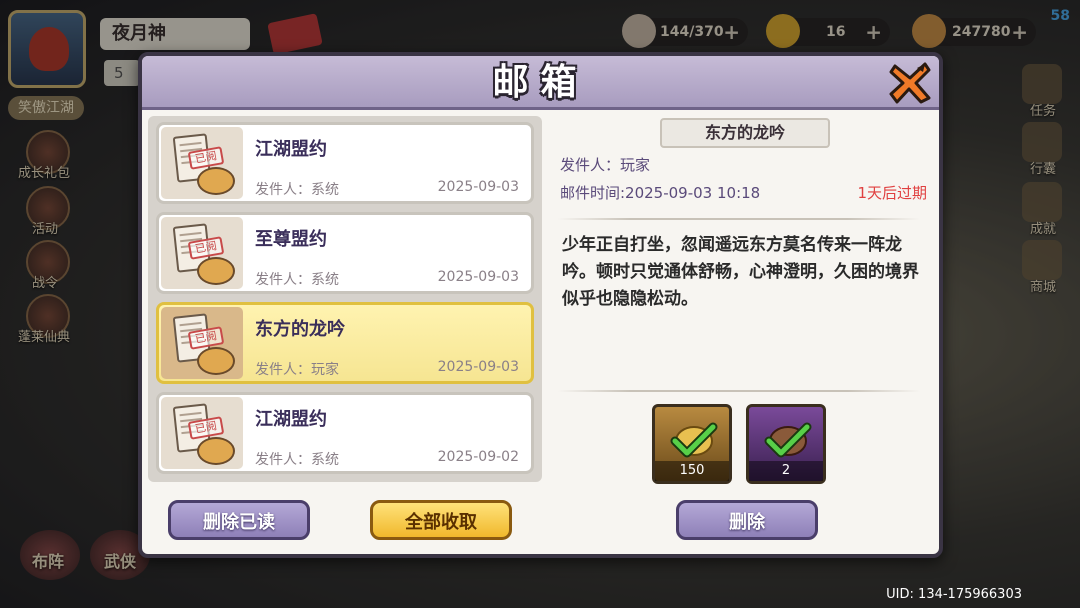  Describe the element at coordinates (694, 440) in the screenshot. I see `gold-leaf-icon` at that location.